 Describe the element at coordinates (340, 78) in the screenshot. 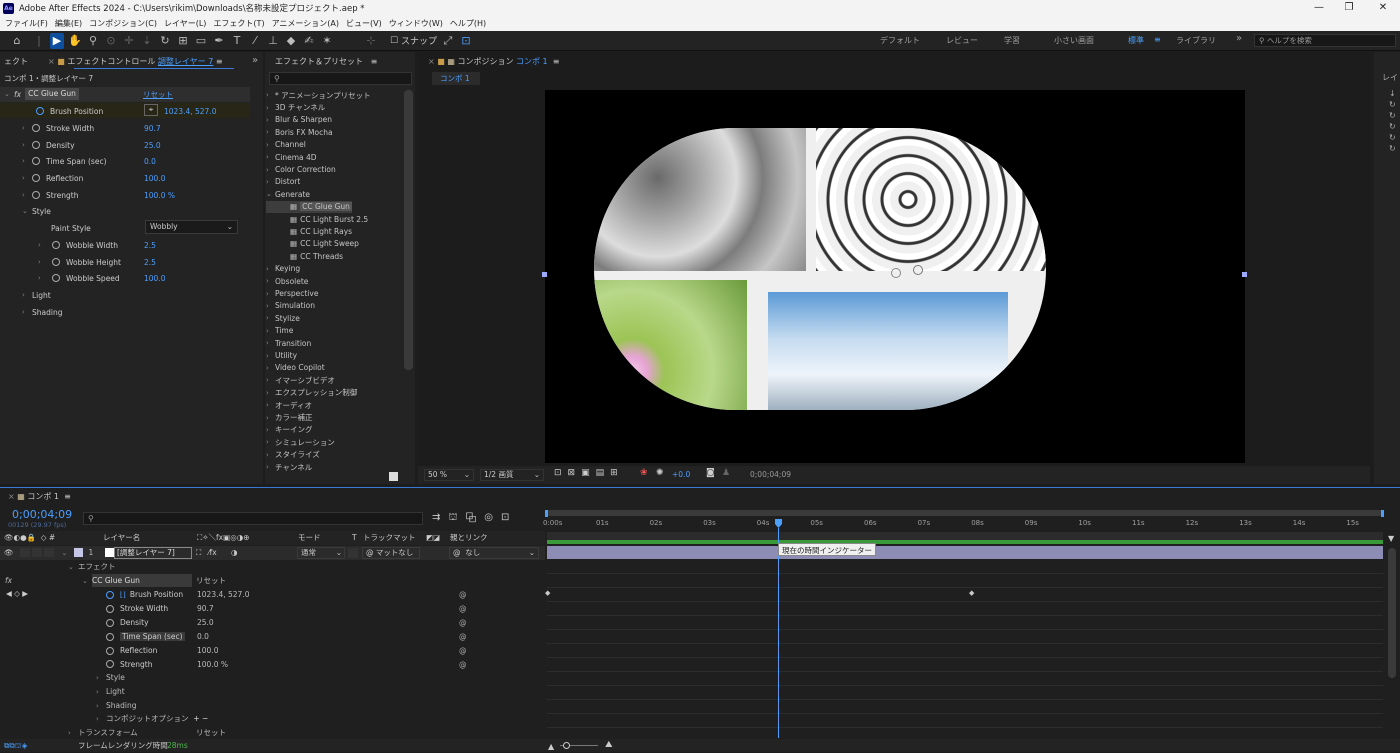

I see `effects-search-input: ⚲` at that location.